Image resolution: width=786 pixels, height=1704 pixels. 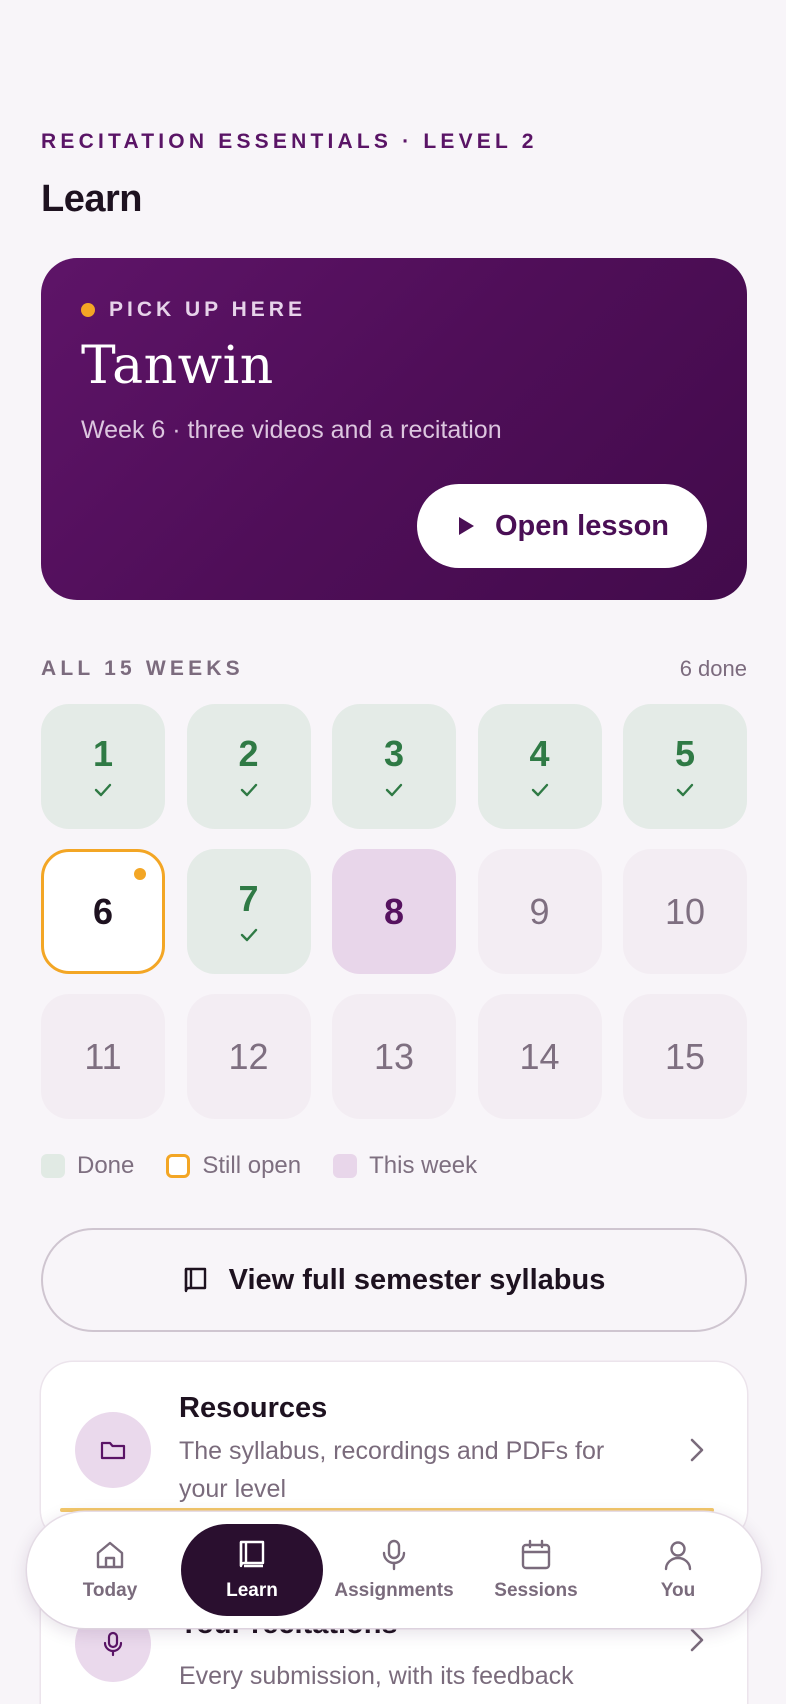 What do you see at coordinates (88, 310) in the screenshot?
I see `status-dot-icon` at bounding box center [88, 310].